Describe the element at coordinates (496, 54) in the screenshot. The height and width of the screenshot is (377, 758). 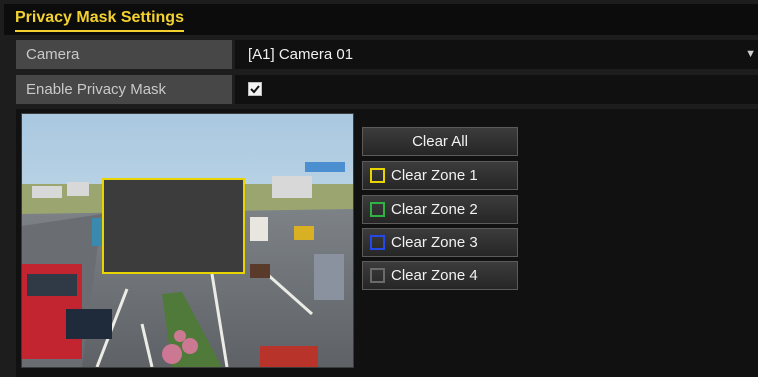
I see `camera-select: [A1] Camera 01 ▼` at that location.